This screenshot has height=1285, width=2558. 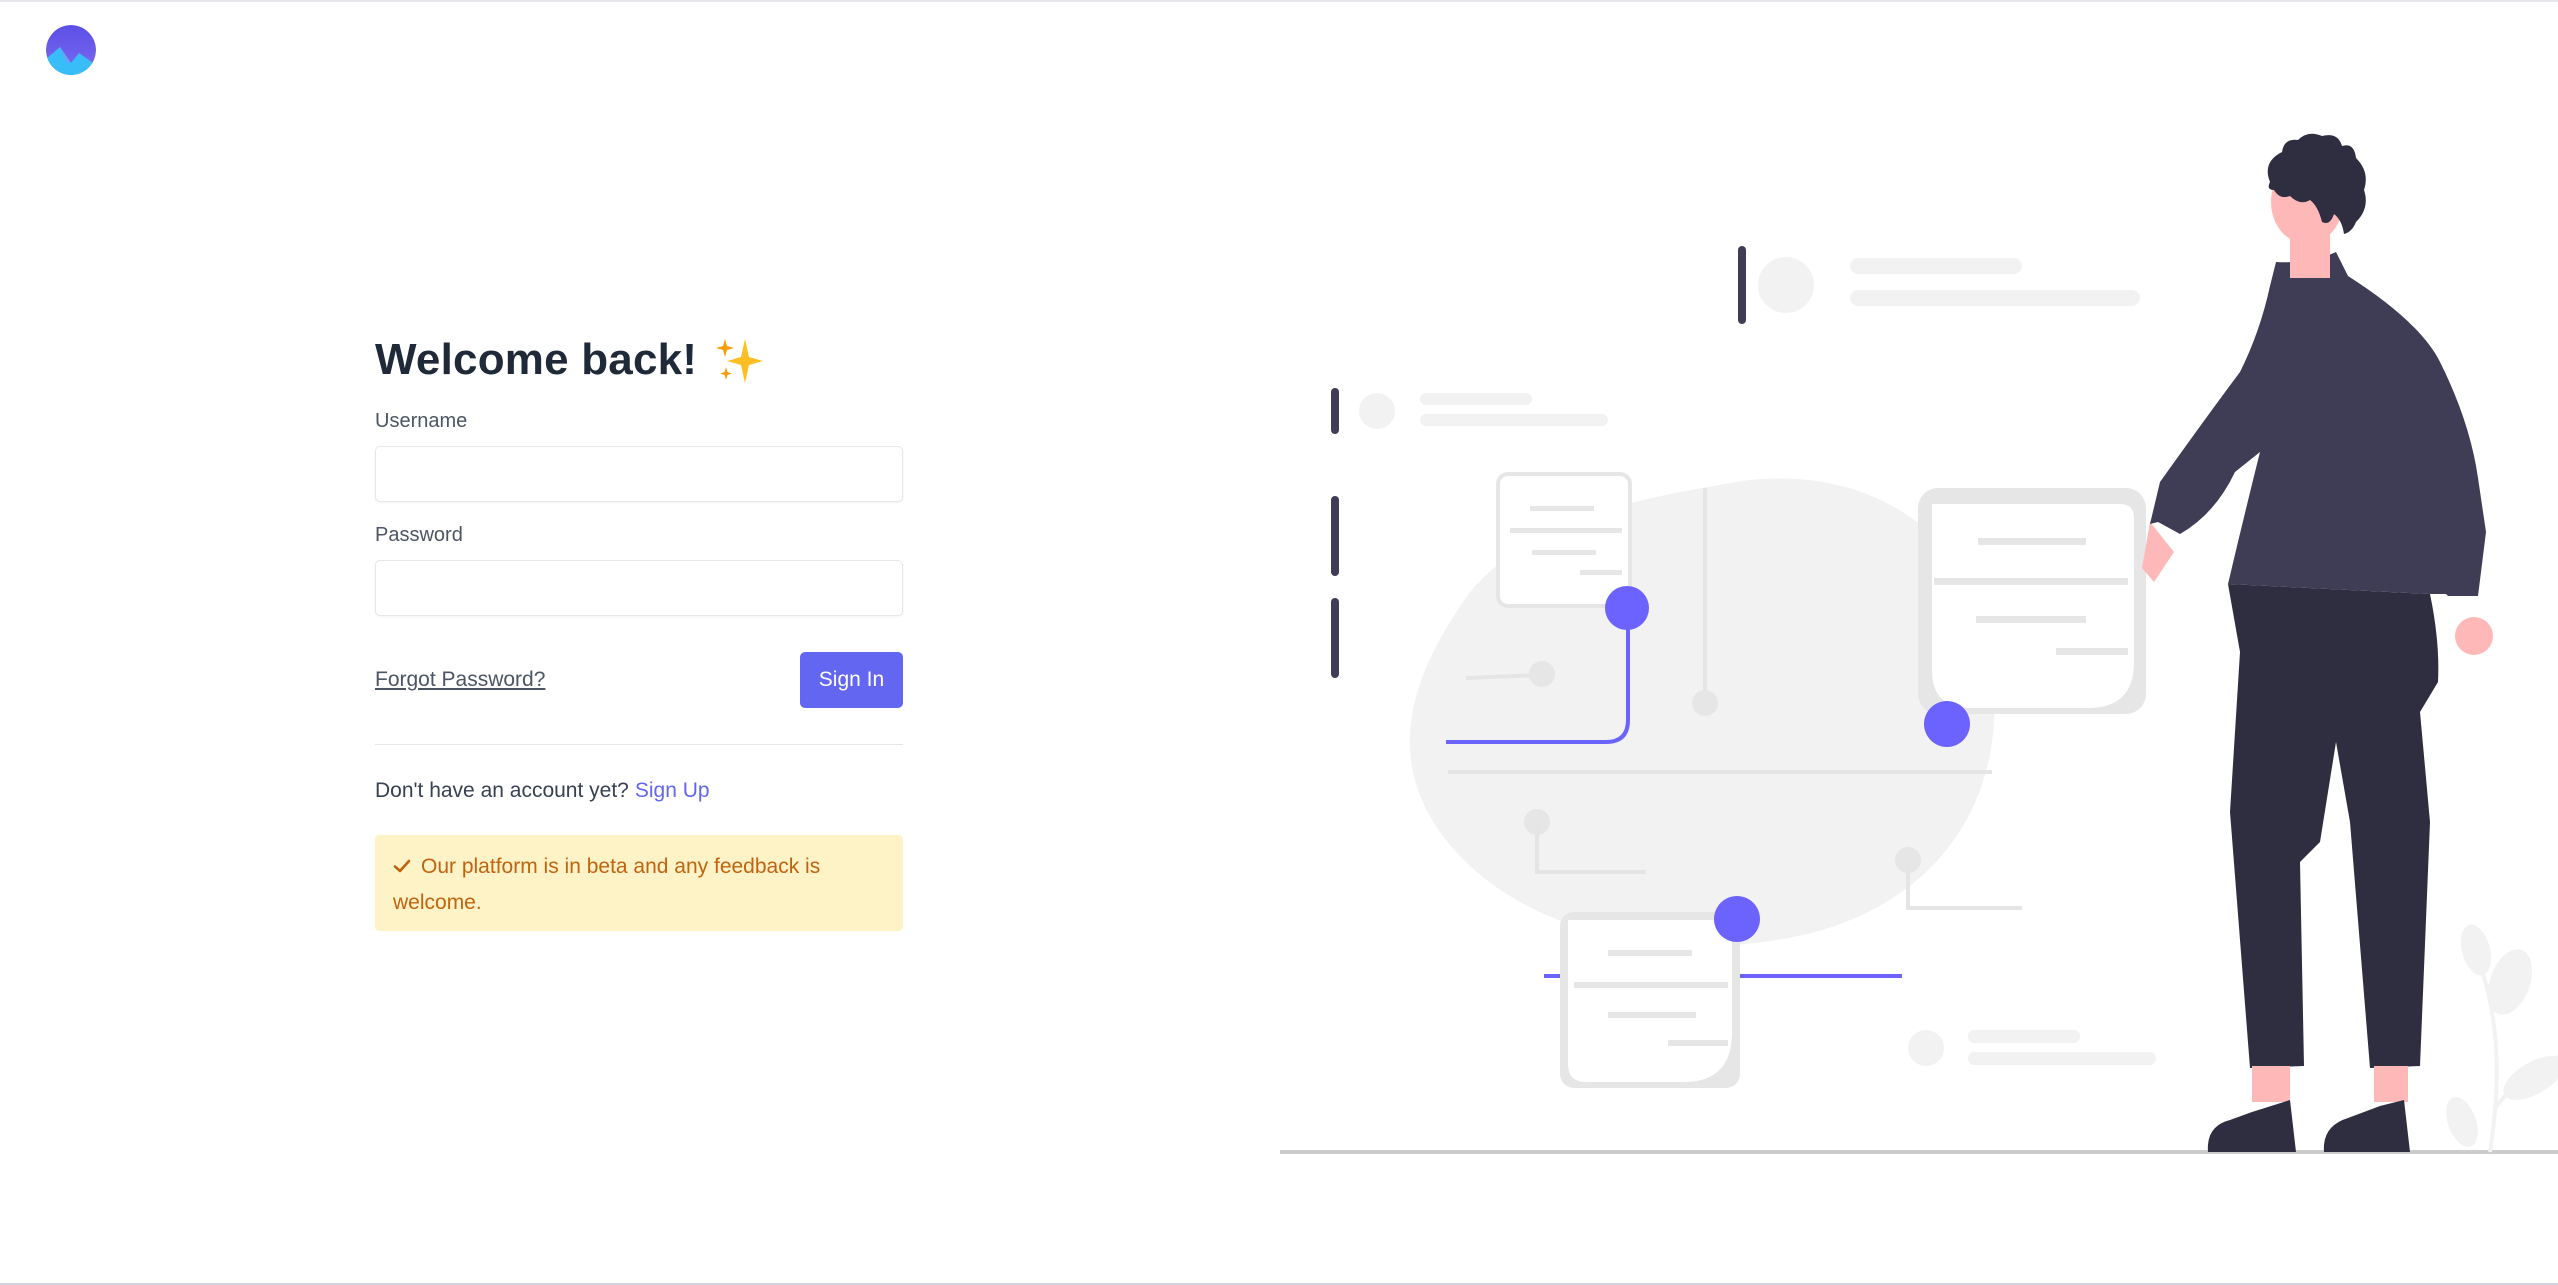 I want to click on username-label: Username, so click(x=421, y=421).